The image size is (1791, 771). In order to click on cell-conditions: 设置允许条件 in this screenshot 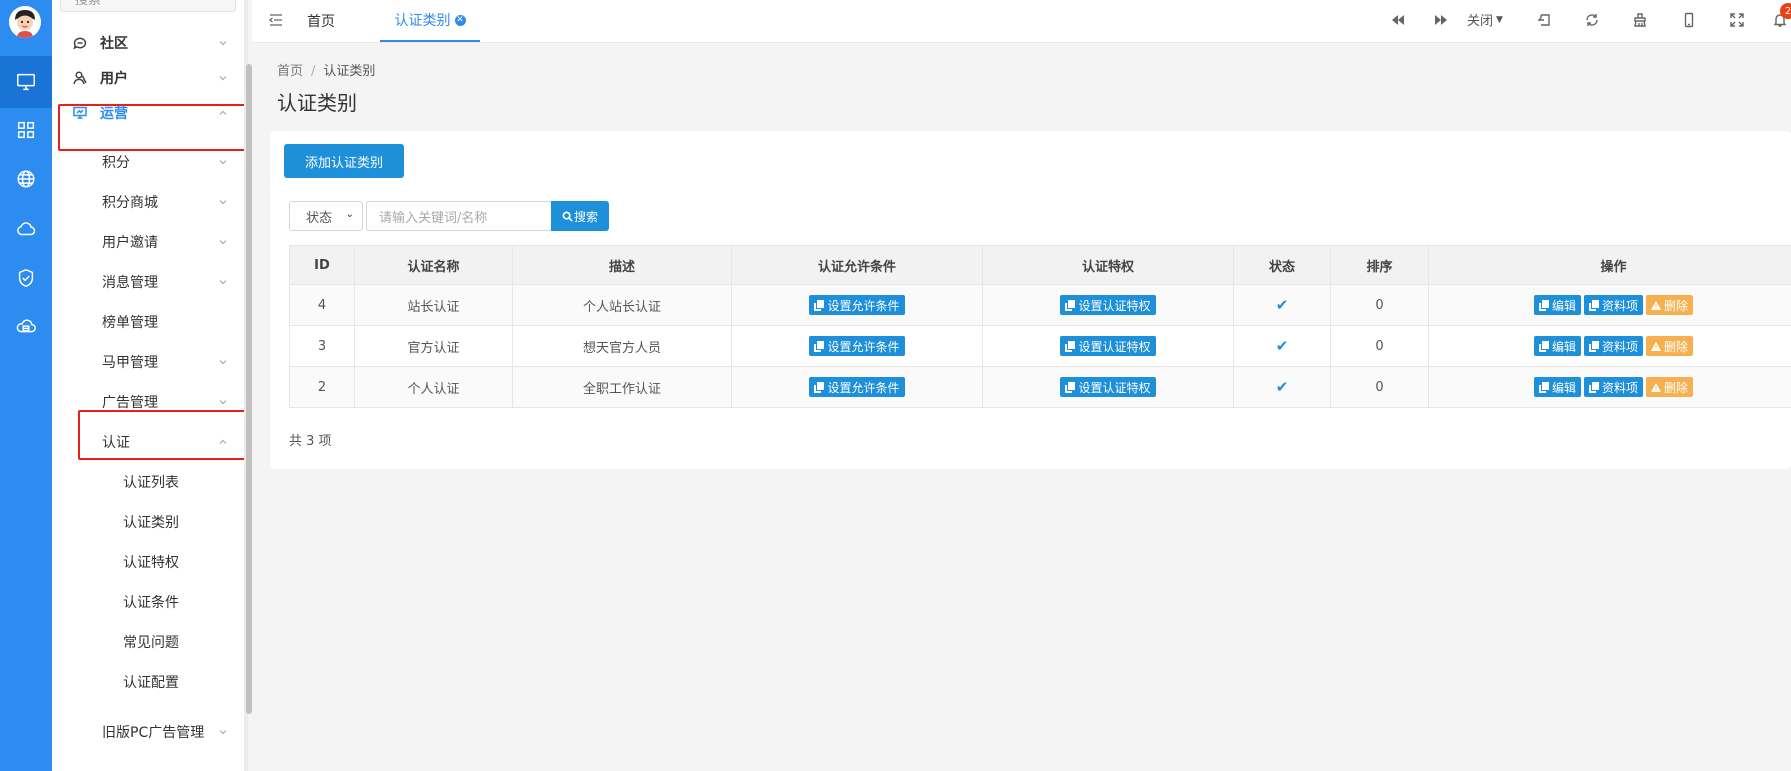, I will do `click(857, 387)`.